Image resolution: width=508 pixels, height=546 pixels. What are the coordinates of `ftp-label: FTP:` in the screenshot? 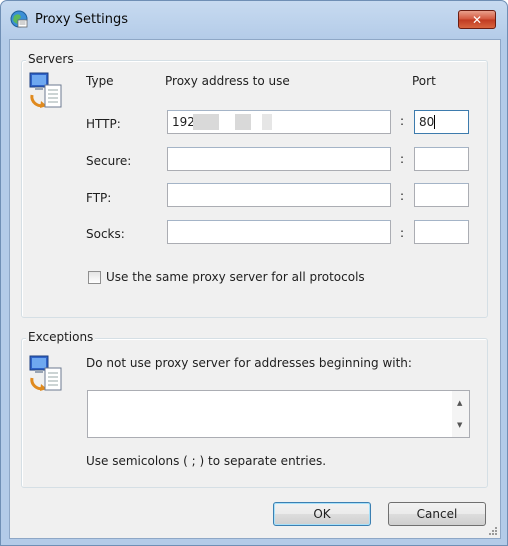 It's located at (99, 198).